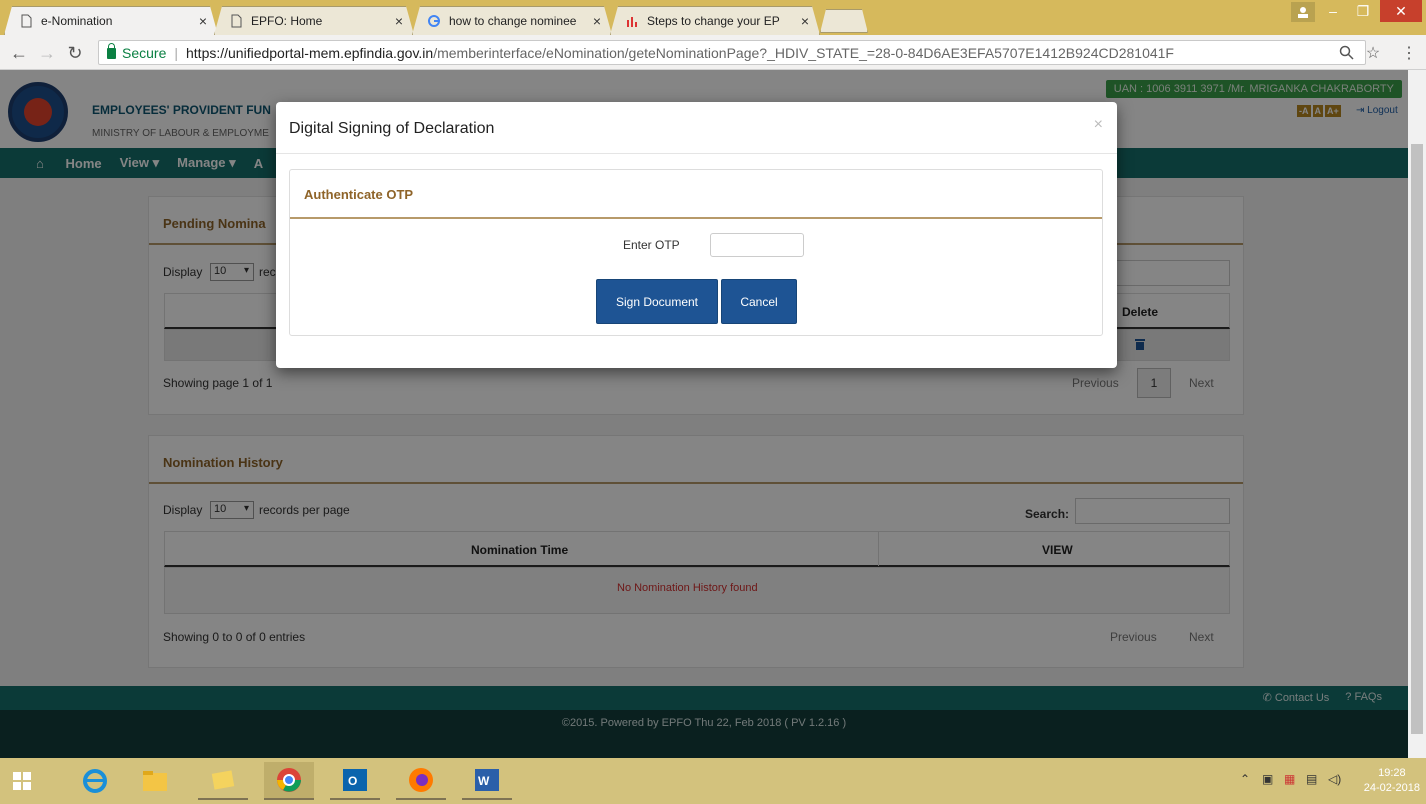  I want to click on clock-time: 19:28, so click(1392, 773).